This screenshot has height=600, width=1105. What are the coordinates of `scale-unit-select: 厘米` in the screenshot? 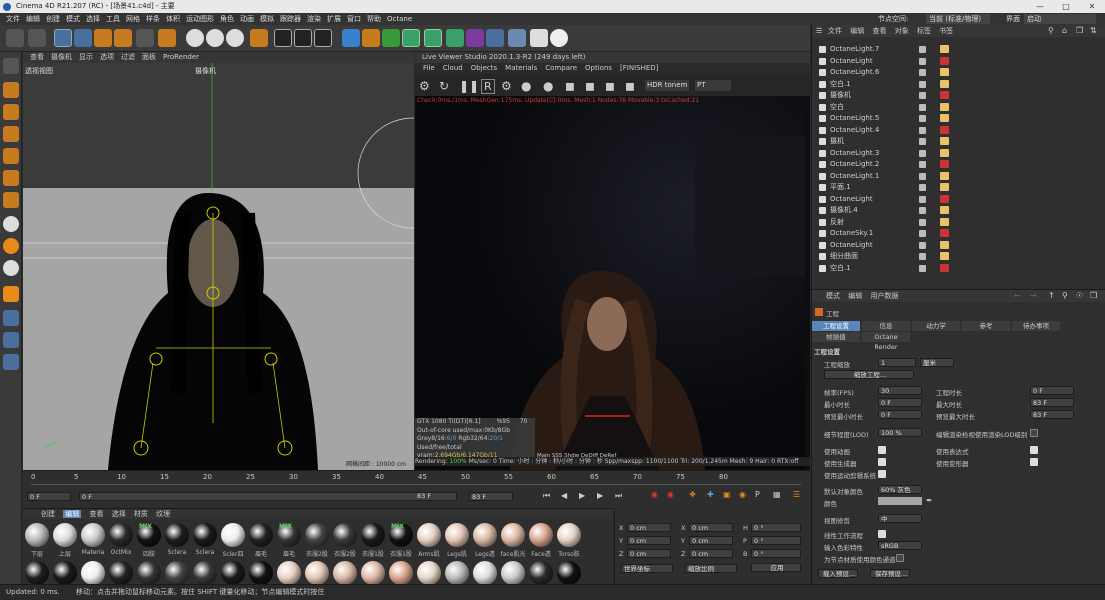 It's located at (937, 362).